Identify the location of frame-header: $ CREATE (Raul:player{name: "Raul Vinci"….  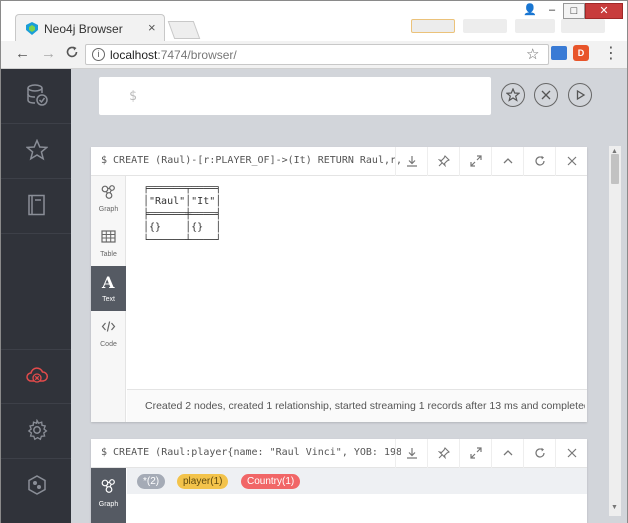
(339, 453).